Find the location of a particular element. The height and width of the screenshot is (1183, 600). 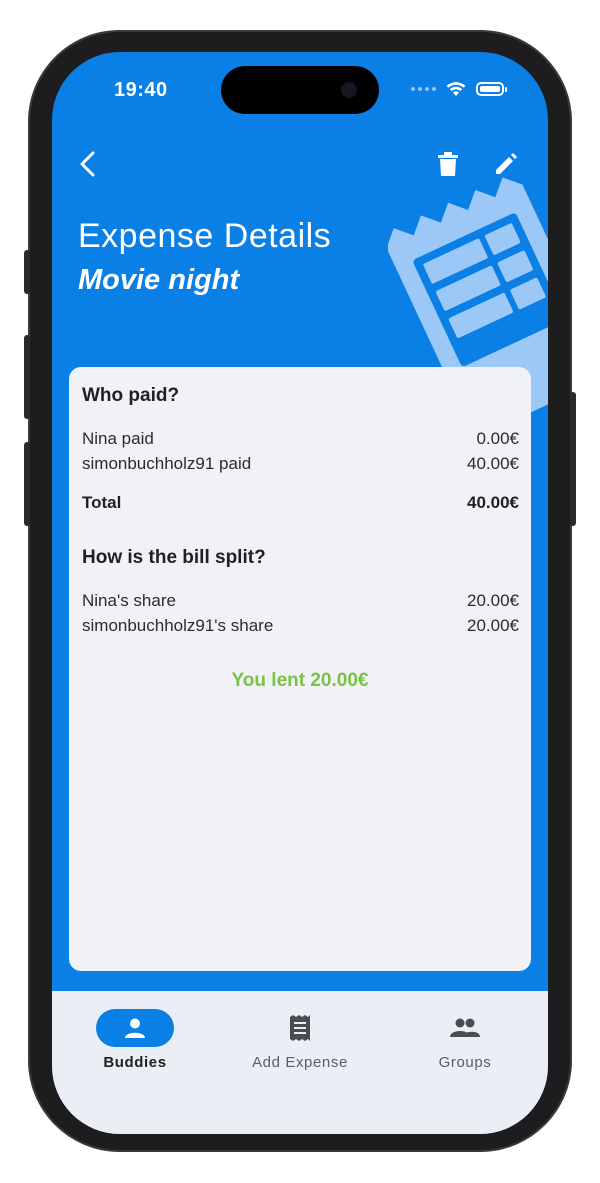

status-time: 19:40 is located at coordinates (141, 90).